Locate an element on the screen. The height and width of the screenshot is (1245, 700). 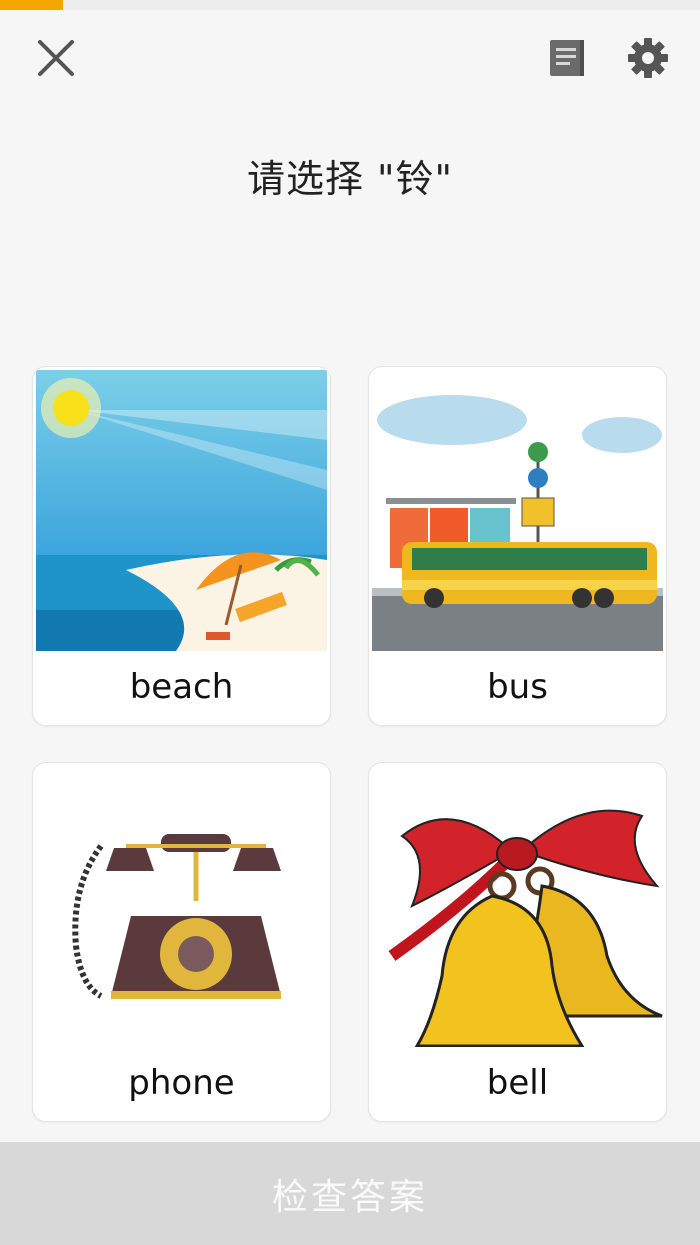
option-card-bus: bus is located at coordinates (517, 546).